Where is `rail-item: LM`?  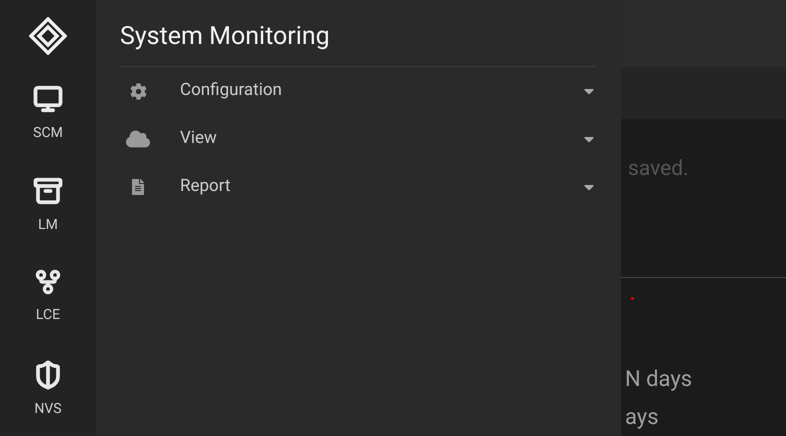
rail-item: LM is located at coordinates (48, 201).